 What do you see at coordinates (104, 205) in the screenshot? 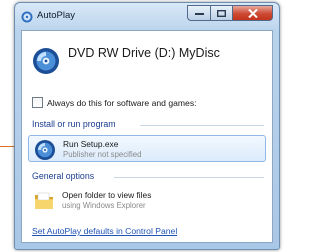
I see `open-folder-subtitle: using Windows Explorer` at bounding box center [104, 205].